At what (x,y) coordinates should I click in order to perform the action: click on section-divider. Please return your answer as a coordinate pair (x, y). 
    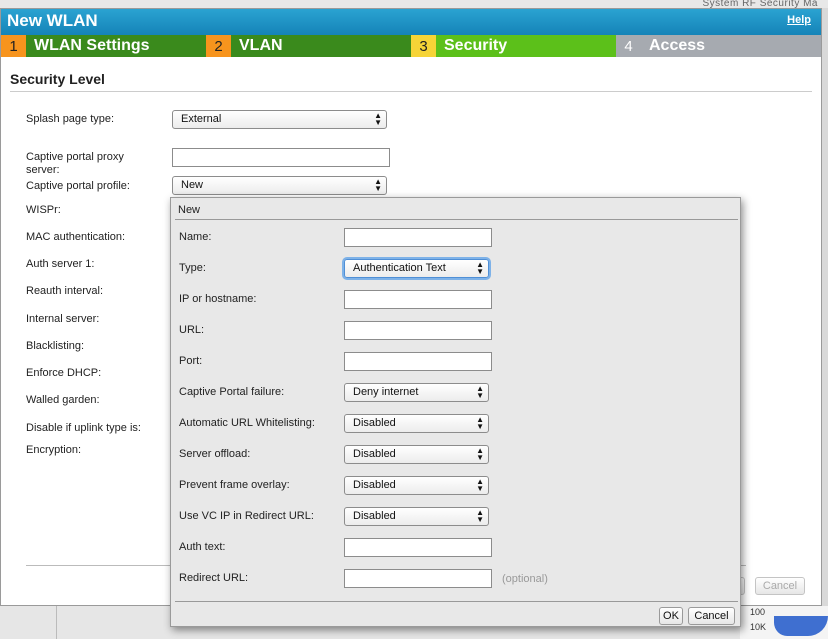
    Looking at the image, I should click on (411, 91).